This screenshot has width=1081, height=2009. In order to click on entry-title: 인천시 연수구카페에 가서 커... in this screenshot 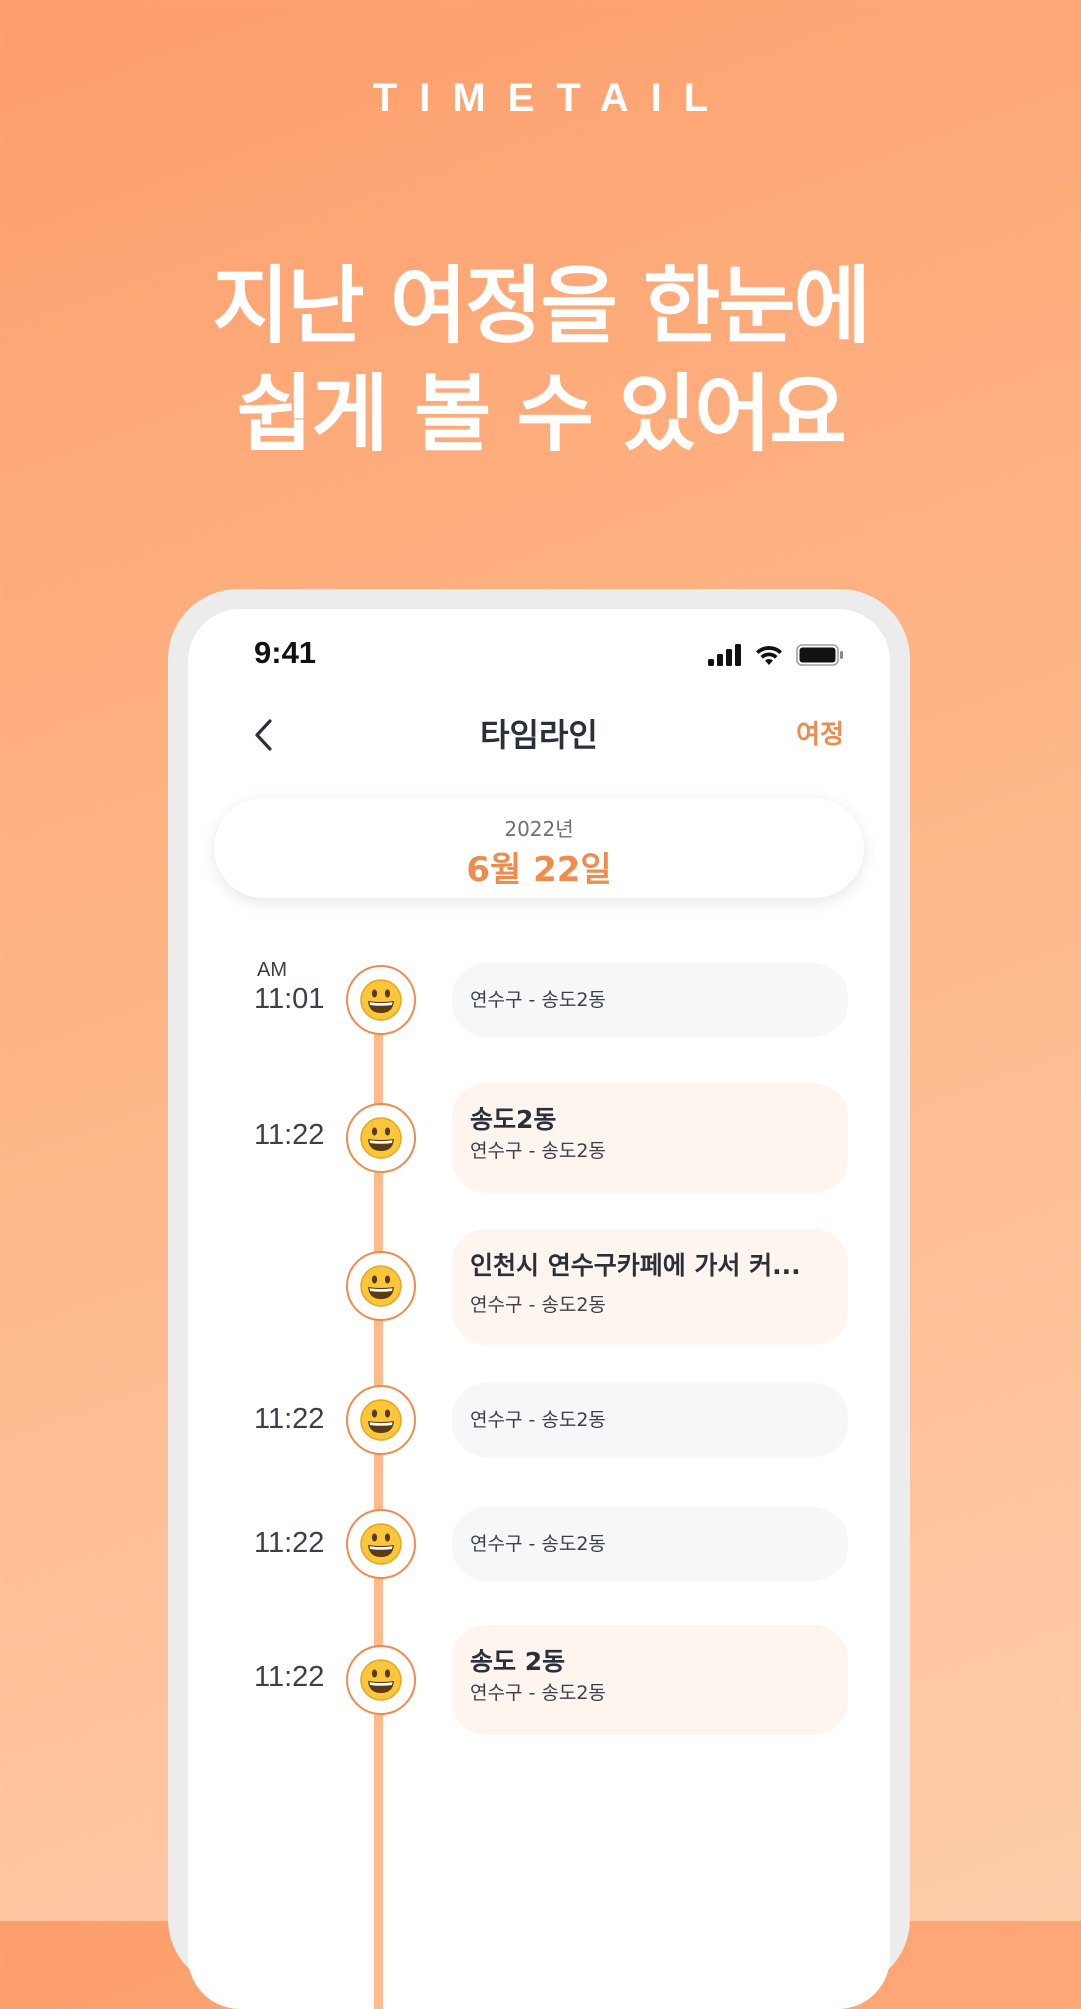, I will do `click(635, 1265)`.